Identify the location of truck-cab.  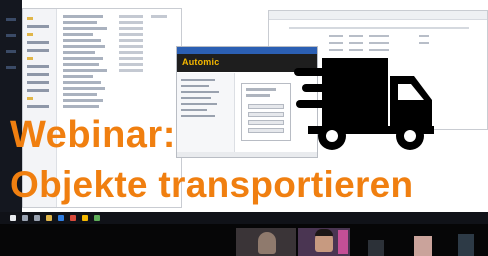
(411, 102).